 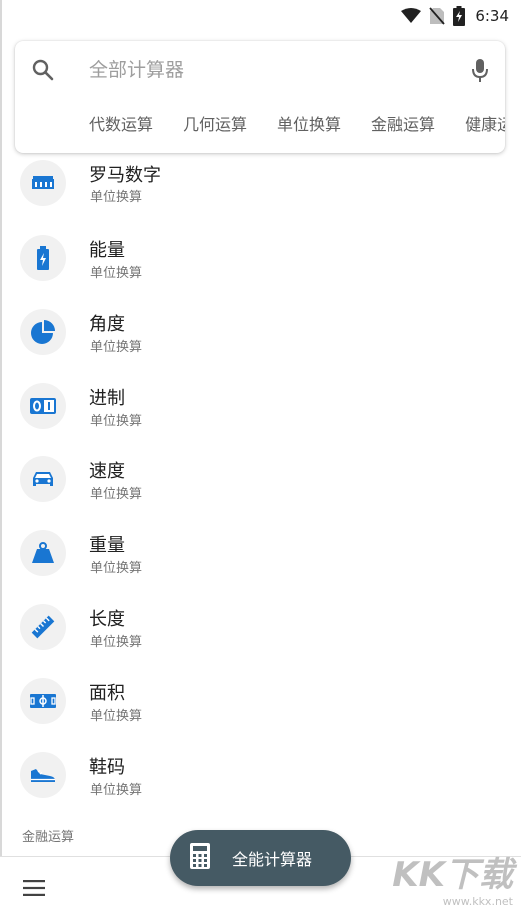 I want to click on watermark: KK下载 www.kkx.net, so click(x=452, y=882).